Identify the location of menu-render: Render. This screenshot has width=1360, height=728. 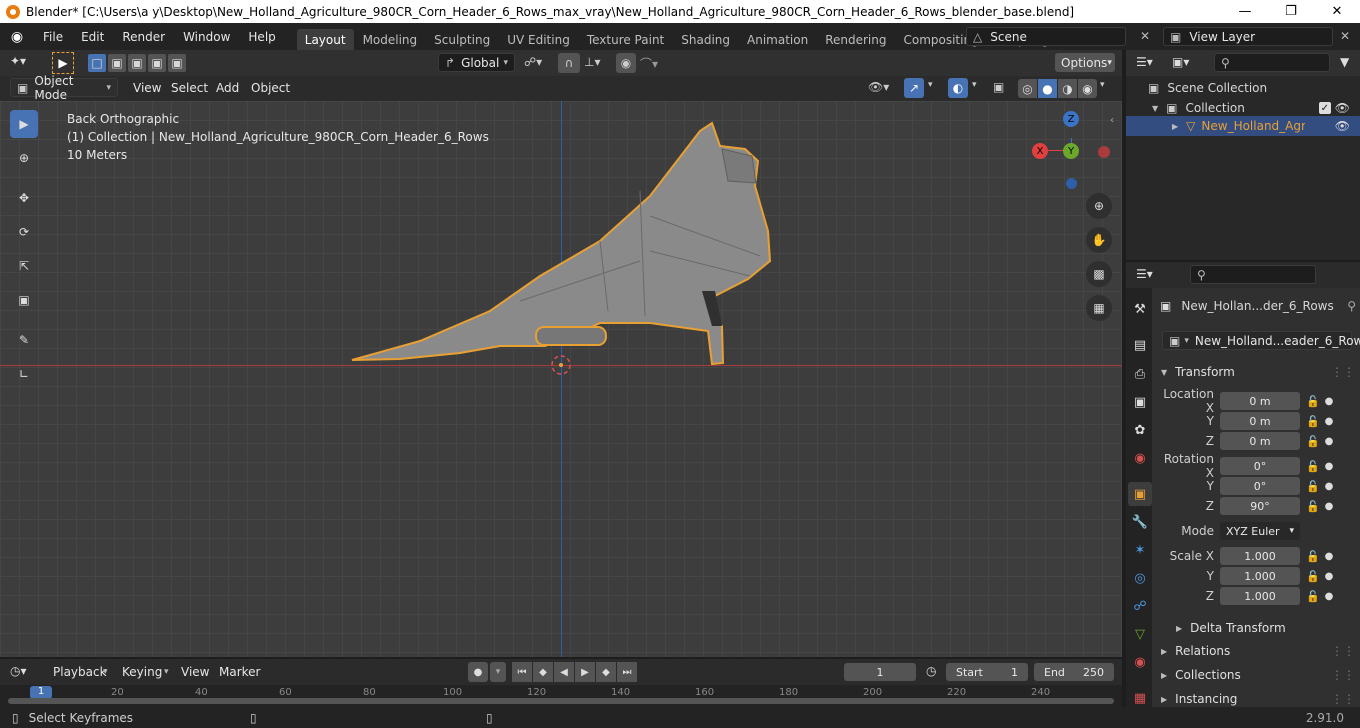
(143, 37).